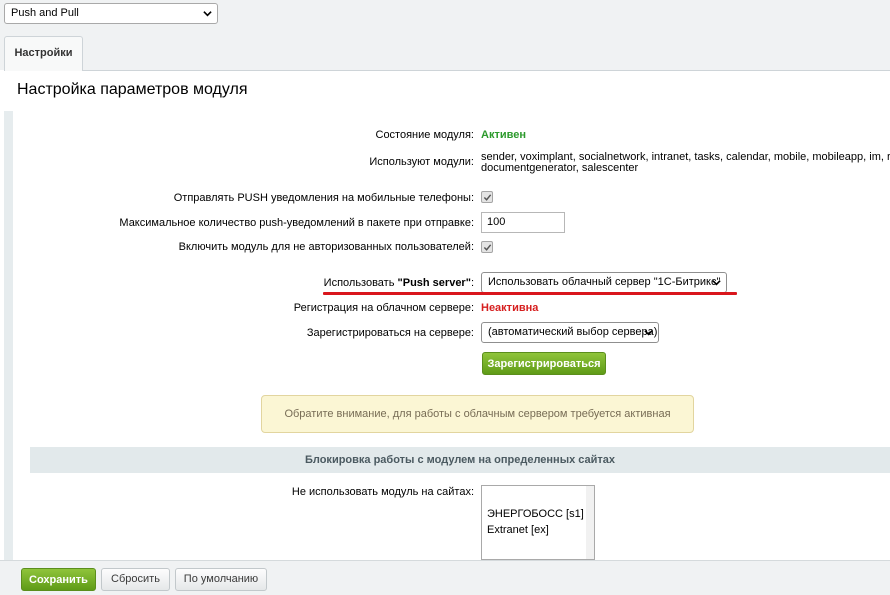 Image resolution: width=890 pixels, height=595 pixels. I want to click on module-select: Push and Pull, so click(111, 13).